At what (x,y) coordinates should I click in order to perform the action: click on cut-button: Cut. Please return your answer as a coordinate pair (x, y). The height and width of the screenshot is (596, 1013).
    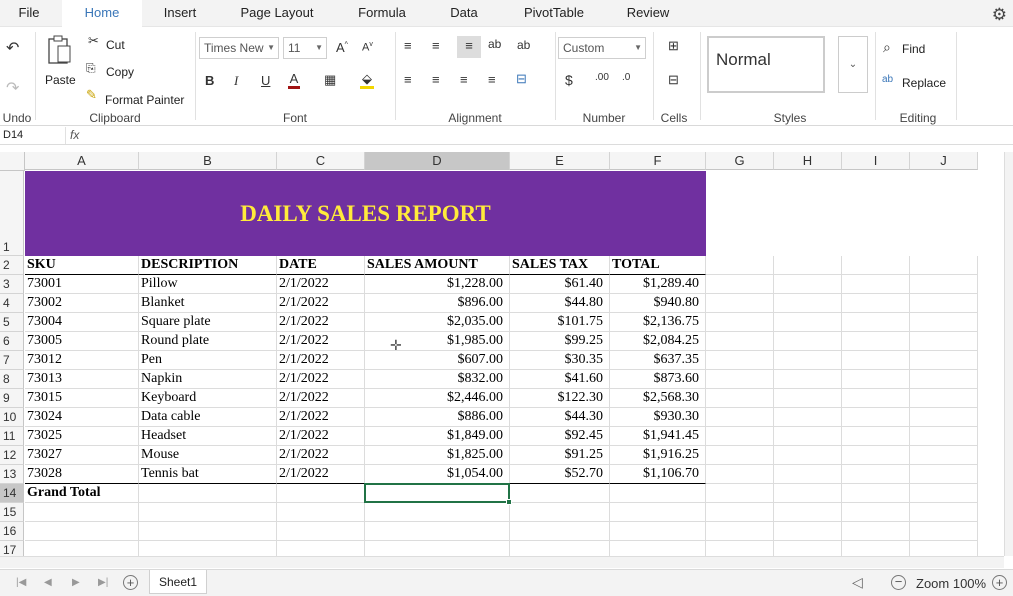
    Looking at the image, I should click on (115, 45).